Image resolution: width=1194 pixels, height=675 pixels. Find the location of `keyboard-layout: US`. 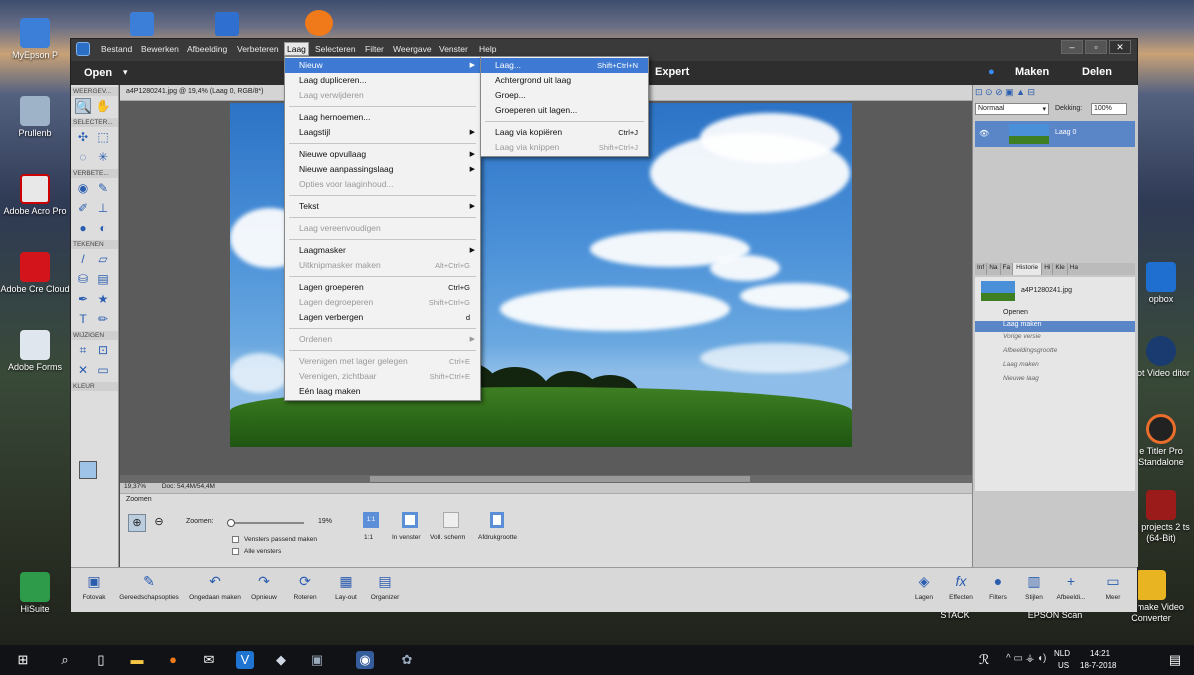

keyboard-layout: US is located at coordinates (1063, 665).